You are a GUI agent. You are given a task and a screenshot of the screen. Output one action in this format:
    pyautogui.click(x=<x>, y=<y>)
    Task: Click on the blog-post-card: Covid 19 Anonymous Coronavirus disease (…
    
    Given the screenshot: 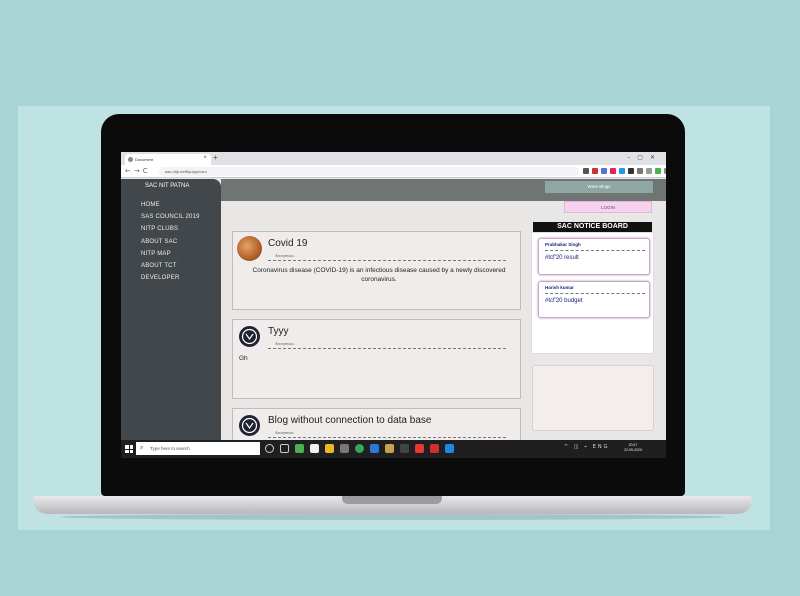 What is the action you would take?
    pyautogui.click(x=376, y=270)
    